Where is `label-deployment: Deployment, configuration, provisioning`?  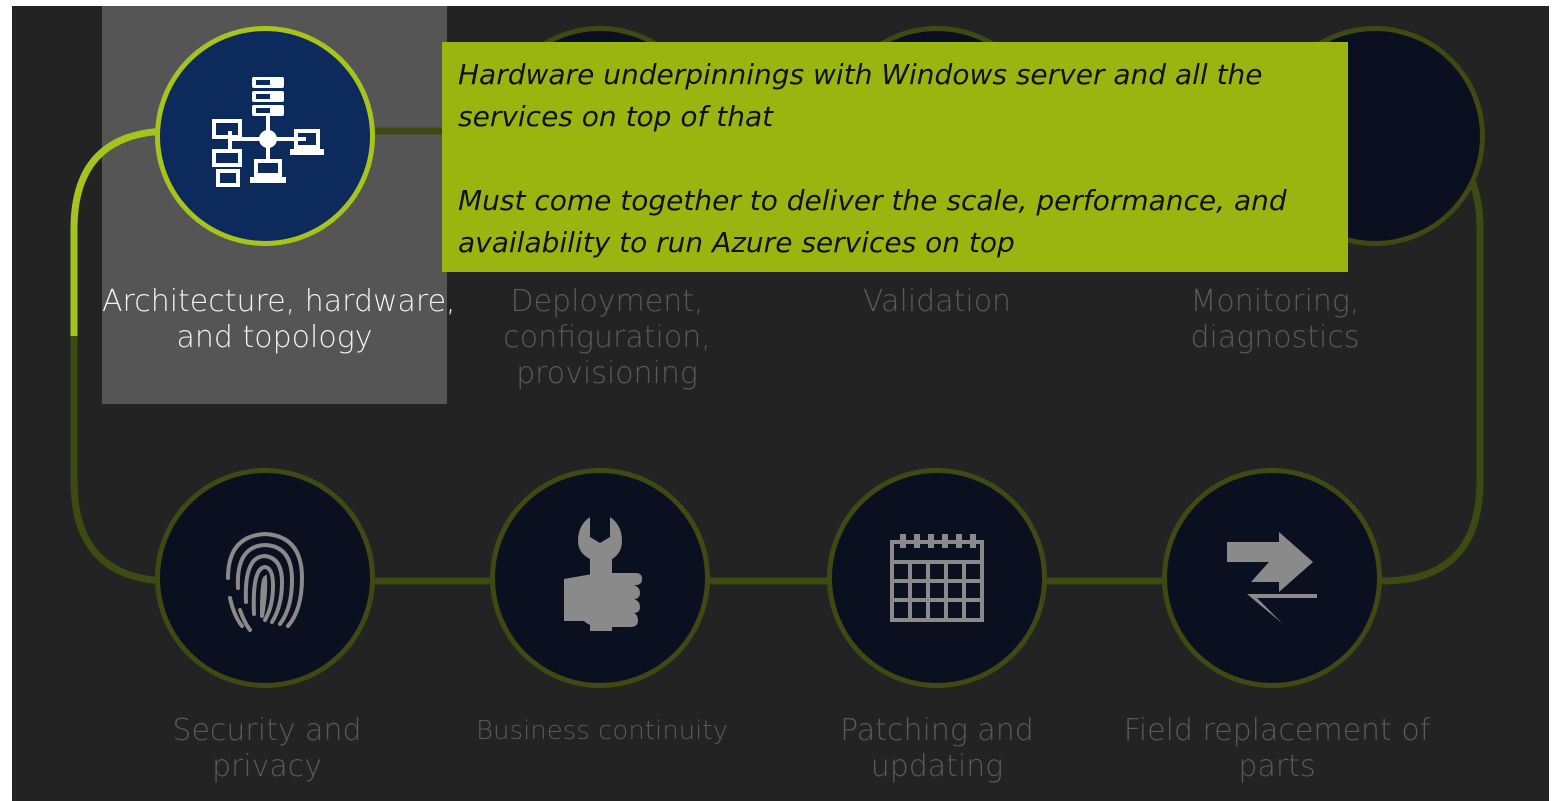 label-deployment: Deployment, configuration, provisioning is located at coordinates (607, 338).